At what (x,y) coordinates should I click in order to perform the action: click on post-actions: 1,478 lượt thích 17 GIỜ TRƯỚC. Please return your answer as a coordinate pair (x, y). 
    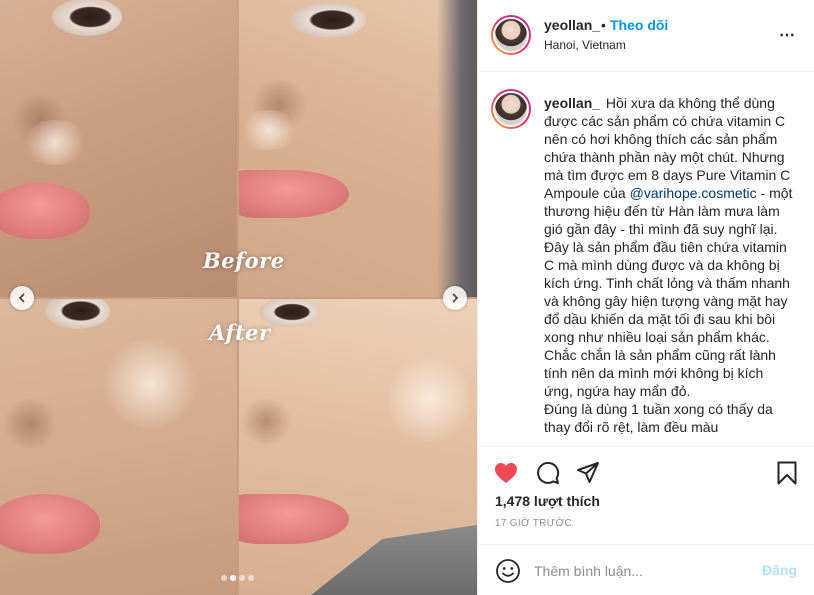
    Looking at the image, I should click on (646, 495).